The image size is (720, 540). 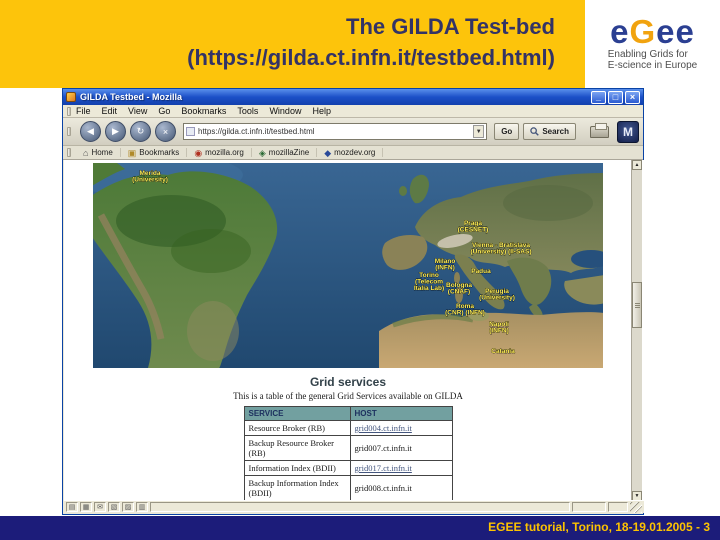 I want to click on bookmark-item: ▣ Bookmarks, so click(x=154, y=152).